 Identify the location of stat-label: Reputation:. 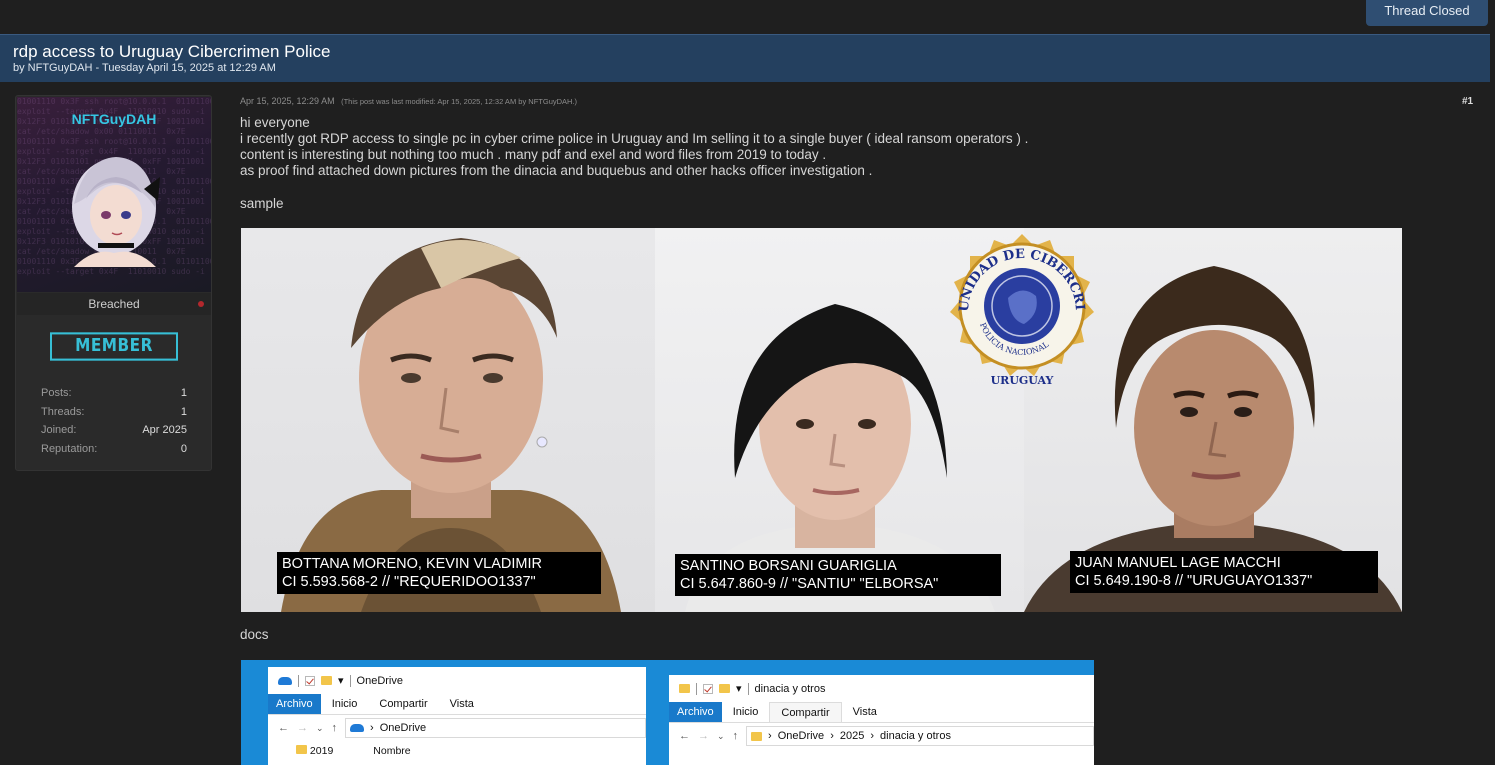
(69, 448).